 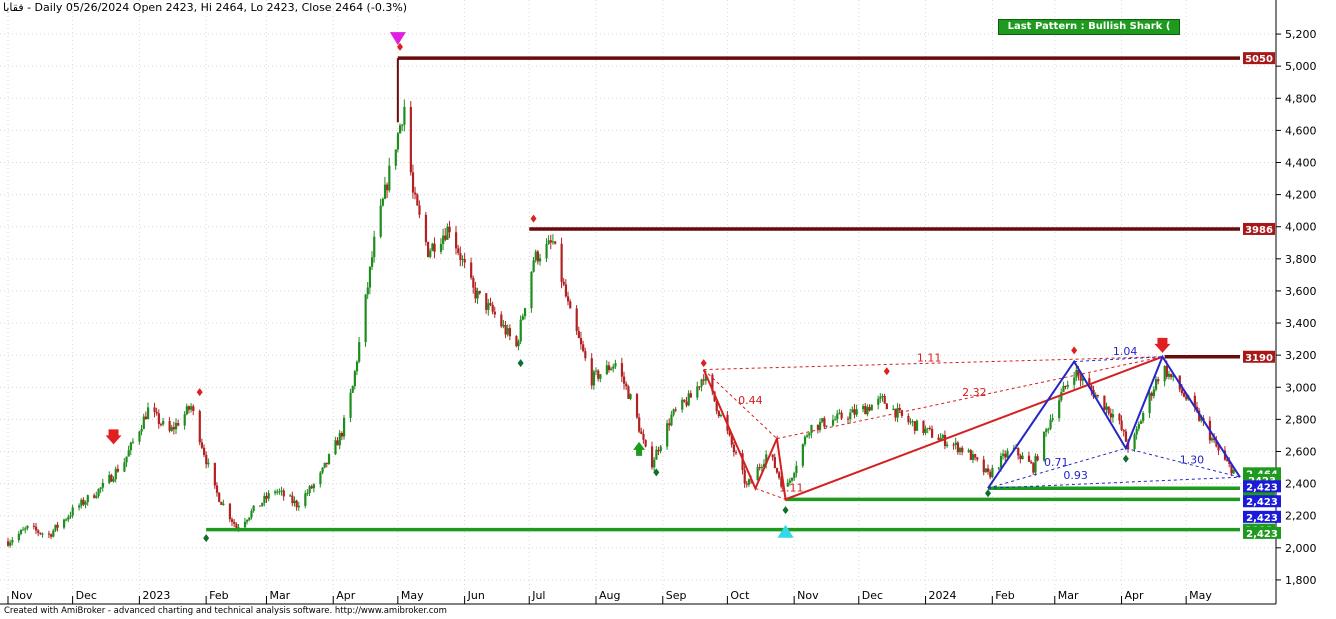 I want to click on y-tick-label: 3,000, so click(x=1301, y=387).